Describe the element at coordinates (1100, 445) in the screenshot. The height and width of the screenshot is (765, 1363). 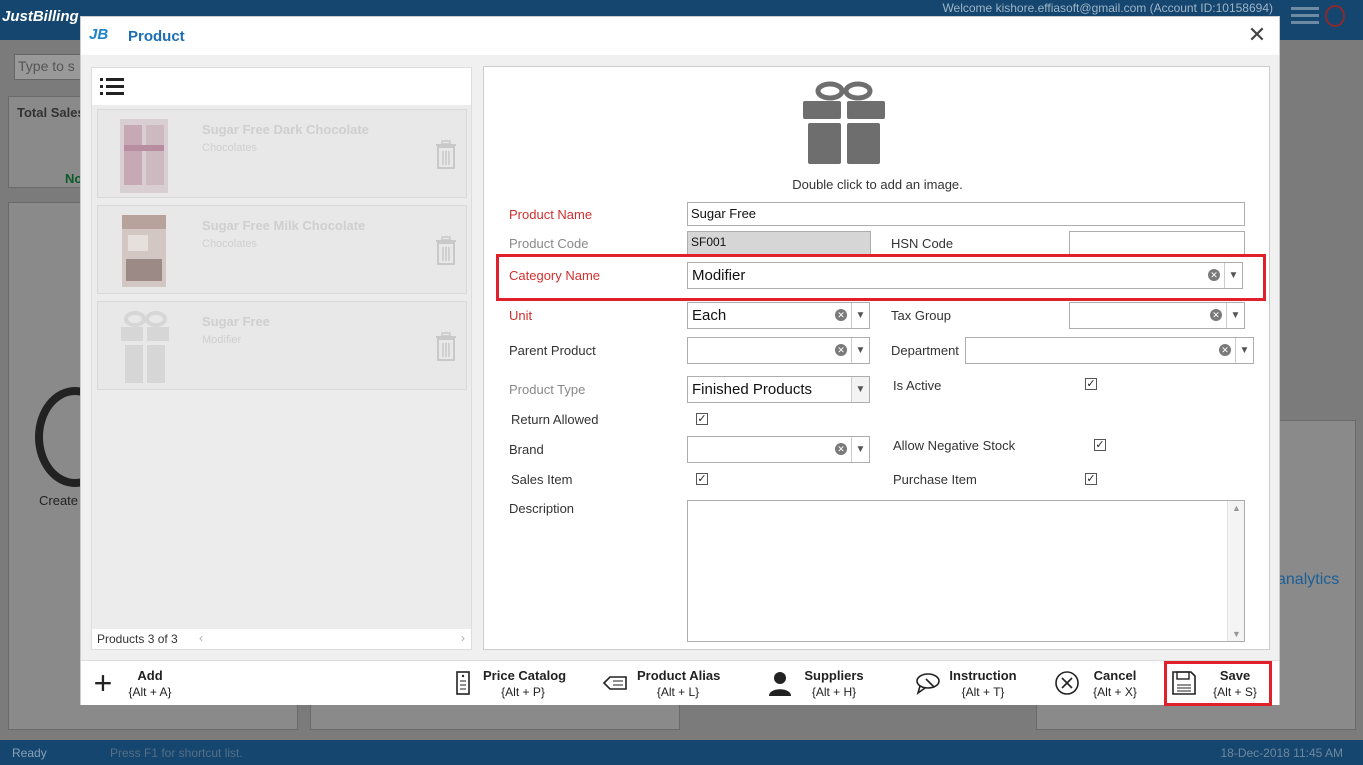
I see `allow-negative-stock-checkbox: ✓` at that location.